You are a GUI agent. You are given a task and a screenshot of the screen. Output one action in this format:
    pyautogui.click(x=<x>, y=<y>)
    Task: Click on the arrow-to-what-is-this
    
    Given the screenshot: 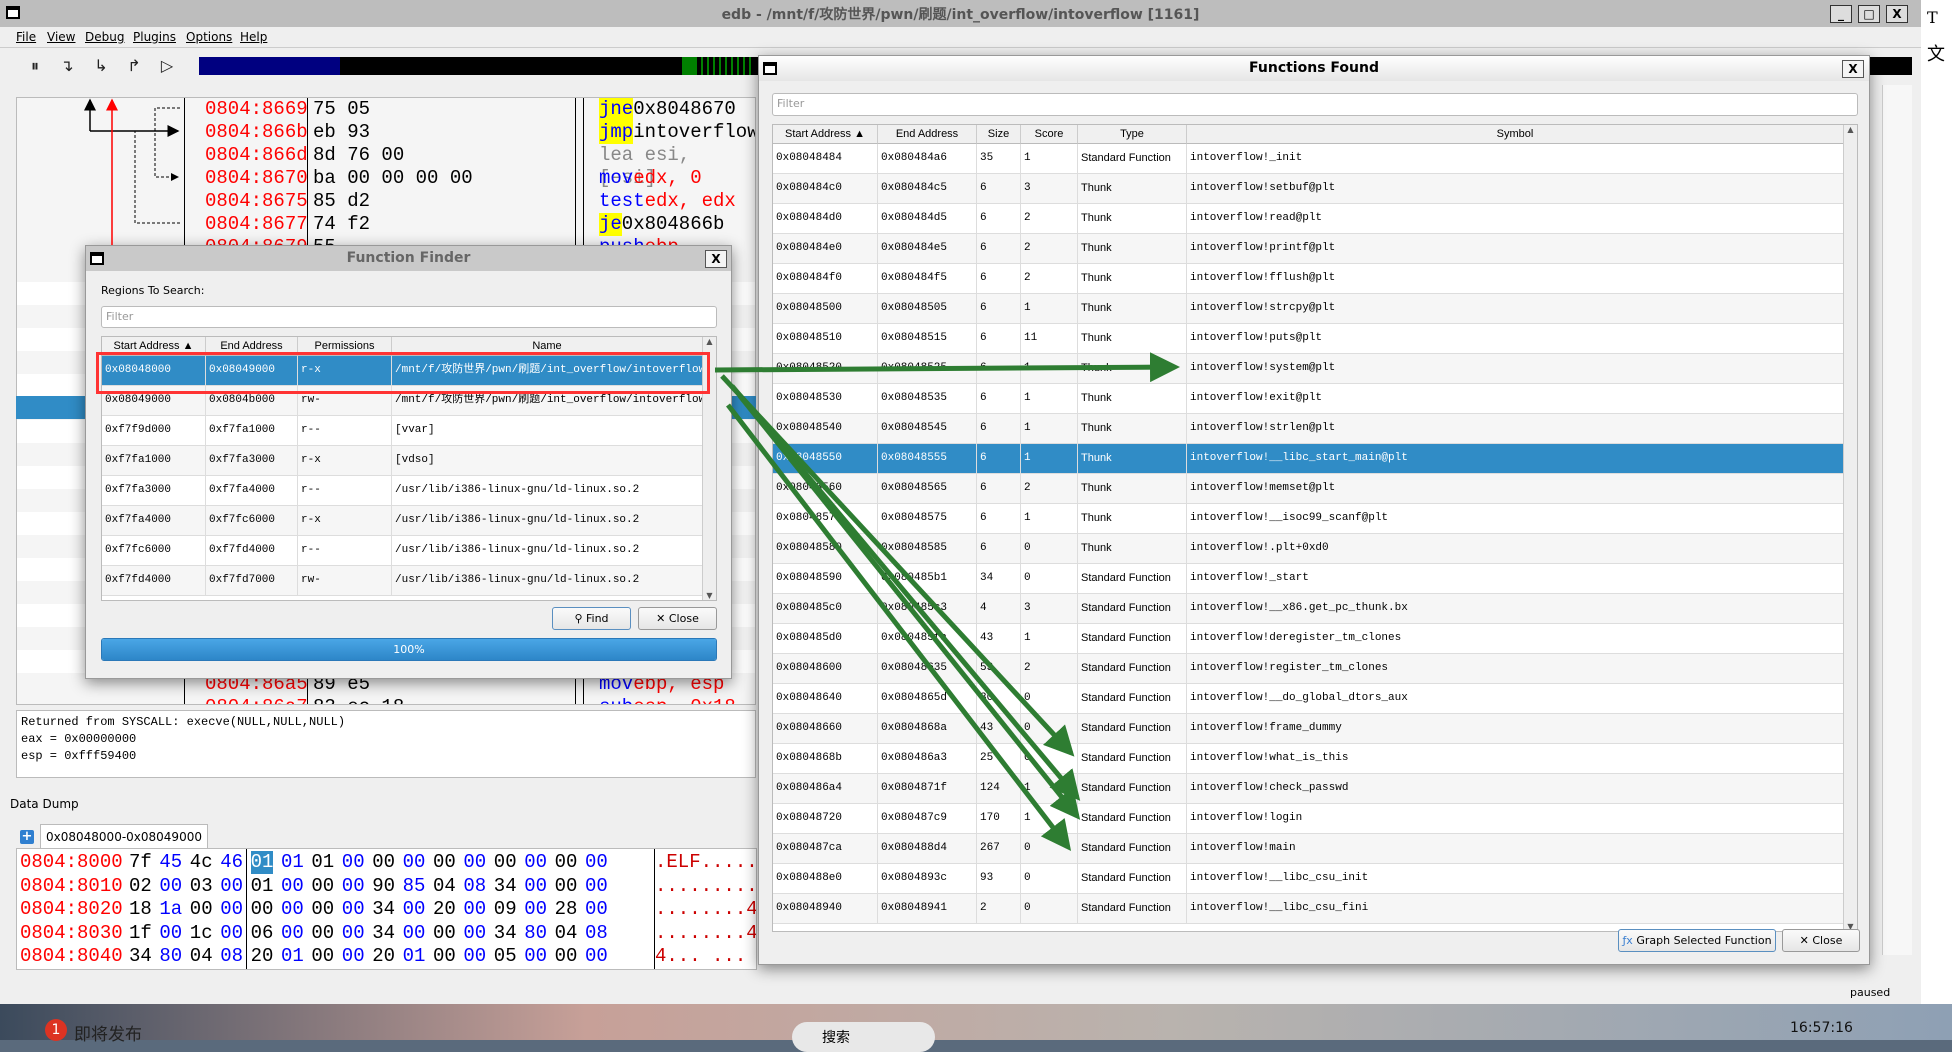 What is the action you would take?
    pyautogui.click(x=897, y=565)
    